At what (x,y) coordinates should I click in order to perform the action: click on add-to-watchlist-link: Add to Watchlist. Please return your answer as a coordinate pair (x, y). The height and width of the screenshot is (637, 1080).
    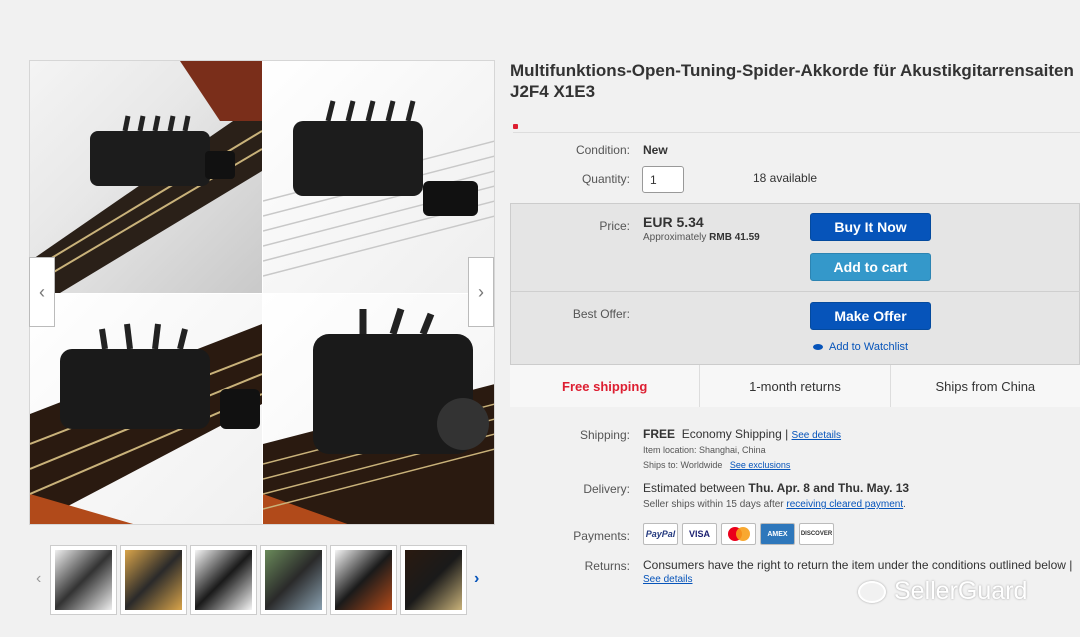
    Looking at the image, I should click on (860, 347).